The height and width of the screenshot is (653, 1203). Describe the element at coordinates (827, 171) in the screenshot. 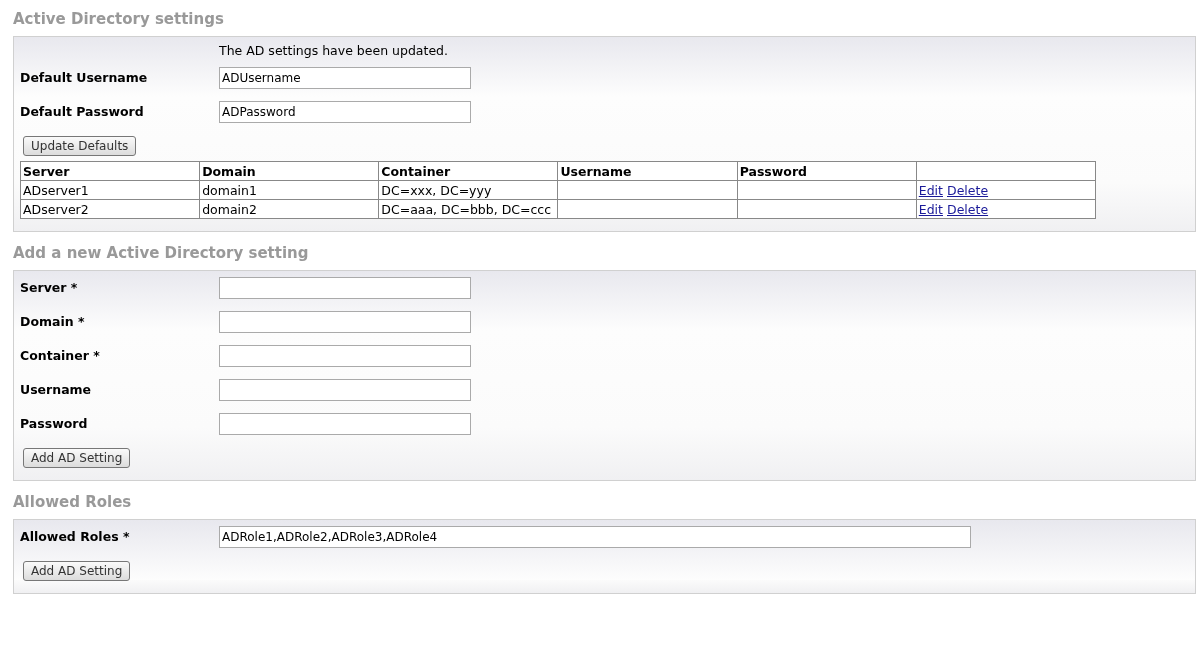

I see `column-header: Password` at that location.